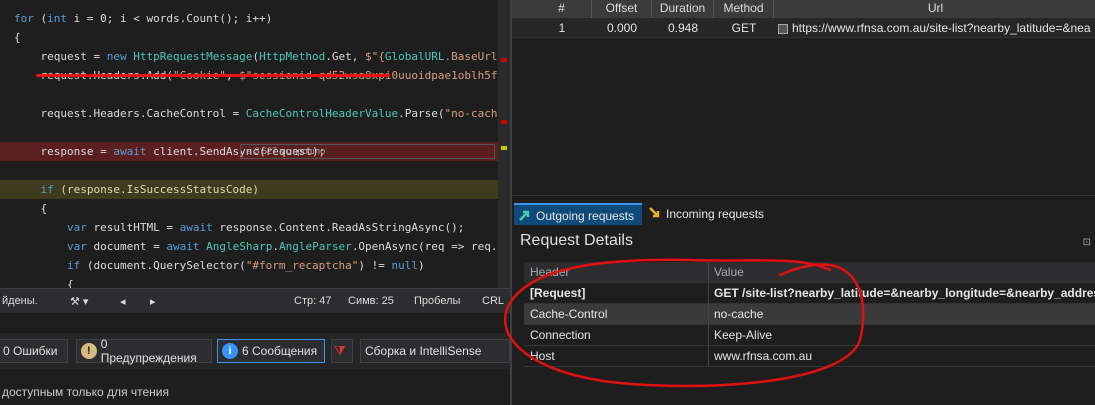  What do you see at coordinates (20, 301) in the screenshot?
I see `status-left-text: йдены.` at bounding box center [20, 301].